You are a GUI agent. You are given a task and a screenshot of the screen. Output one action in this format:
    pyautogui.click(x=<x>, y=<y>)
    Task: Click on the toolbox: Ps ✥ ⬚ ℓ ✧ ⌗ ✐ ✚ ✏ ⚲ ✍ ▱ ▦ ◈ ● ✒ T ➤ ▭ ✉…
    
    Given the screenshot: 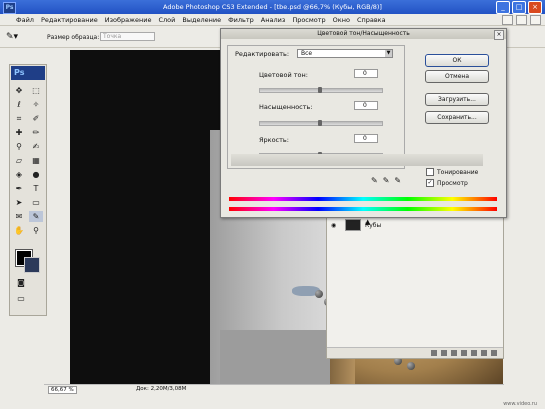 What is the action you would take?
    pyautogui.click(x=28, y=190)
    